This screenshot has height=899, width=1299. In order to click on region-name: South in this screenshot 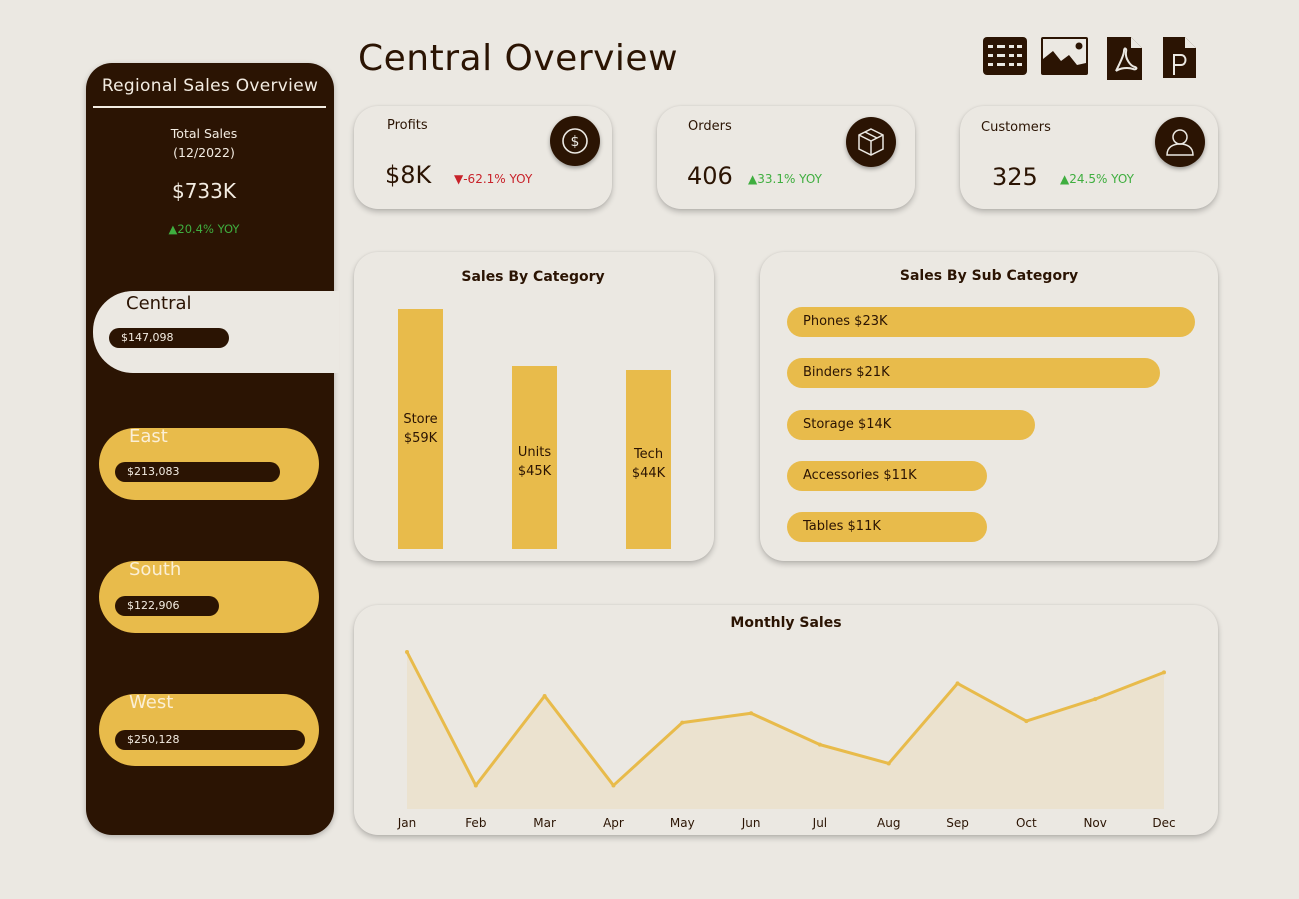, I will do `click(155, 569)`.